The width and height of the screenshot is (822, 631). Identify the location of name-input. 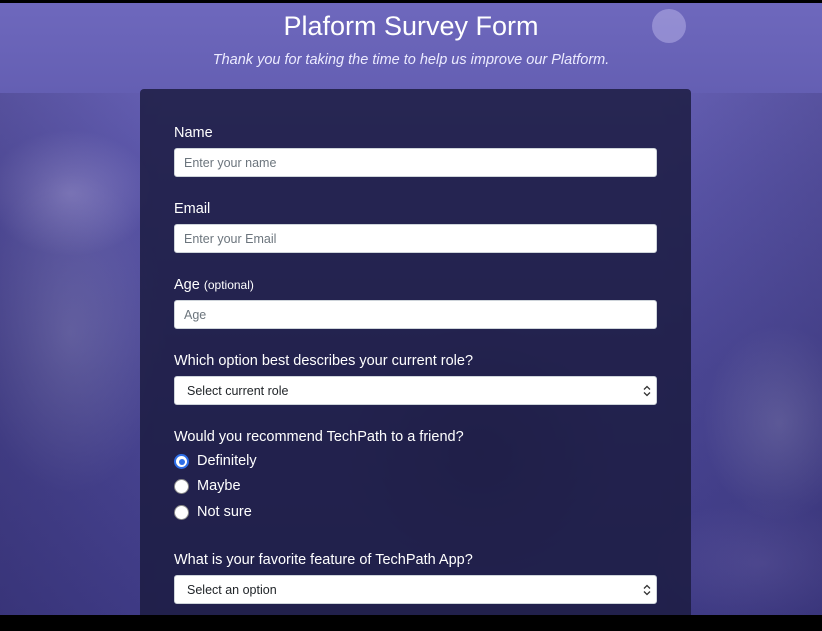
(415, 162).